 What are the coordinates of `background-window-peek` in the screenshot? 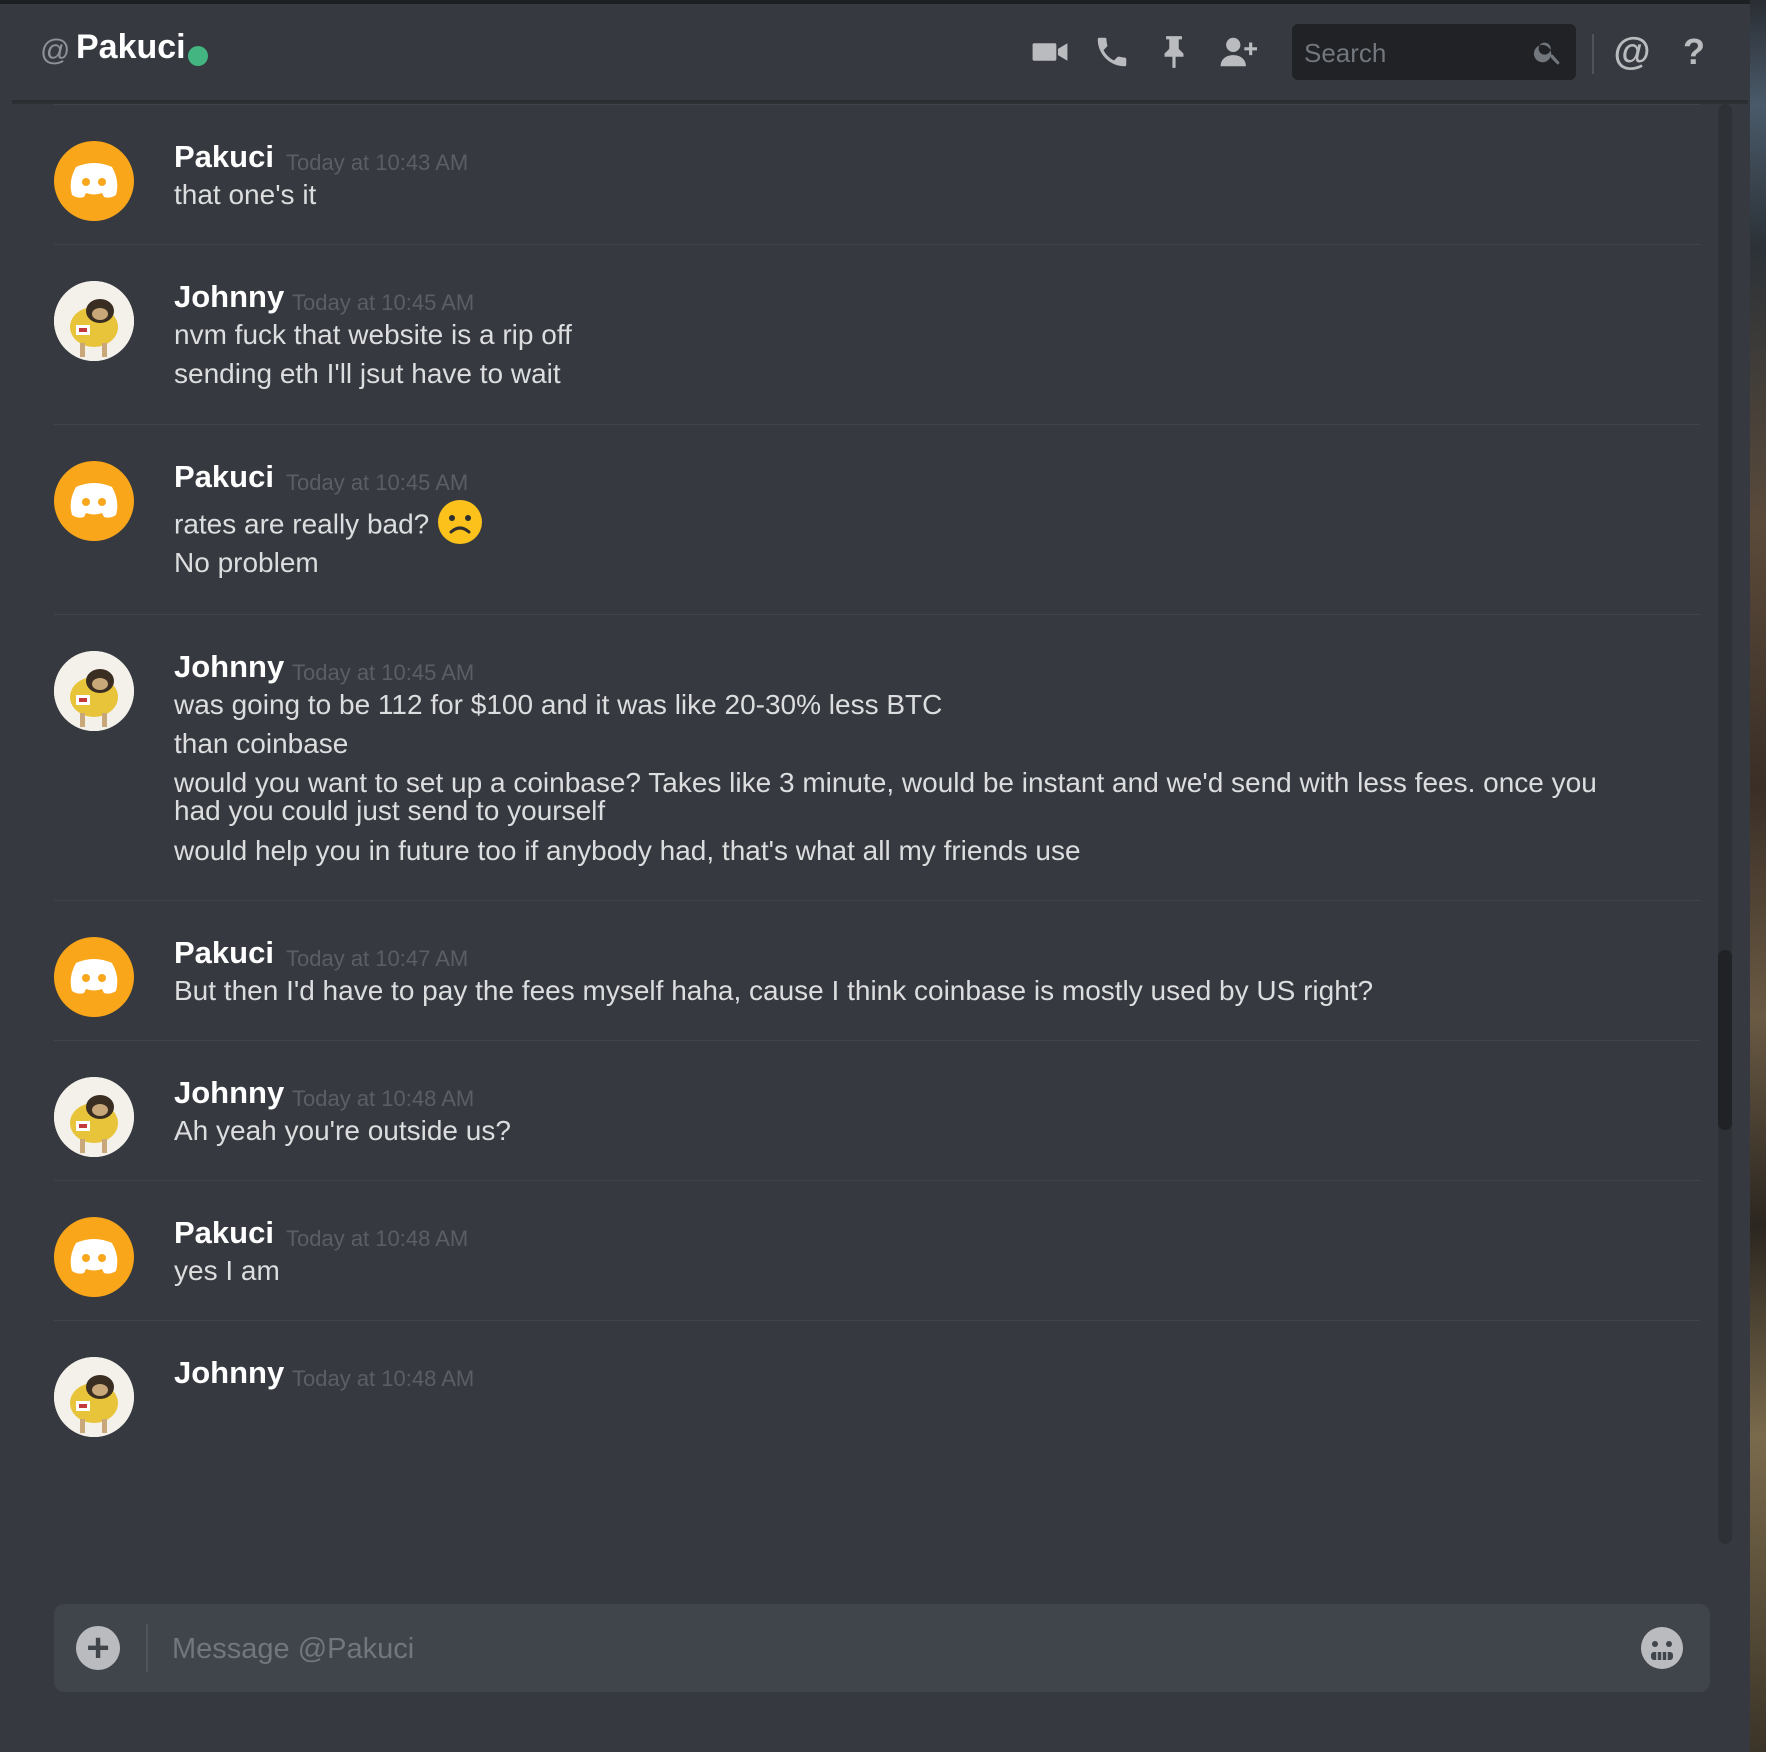 It's located at (1758, 876).